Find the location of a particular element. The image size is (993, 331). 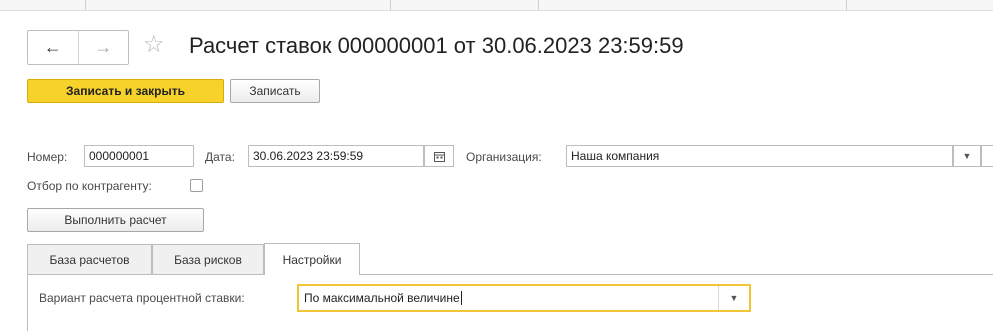

organization-label: Организация: is located at coordinates (504, 157).